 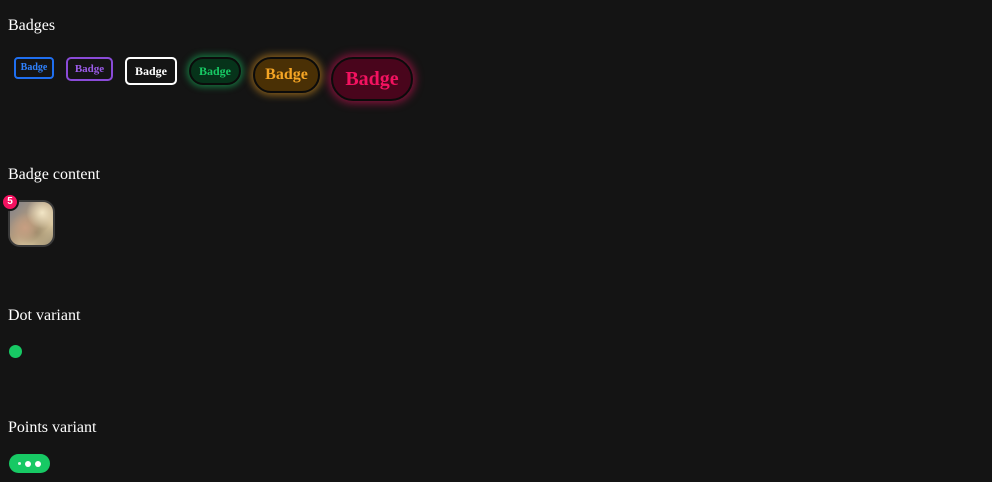 I want to click on section-title-points-variant: Points variant, so click(x=52, y=427).